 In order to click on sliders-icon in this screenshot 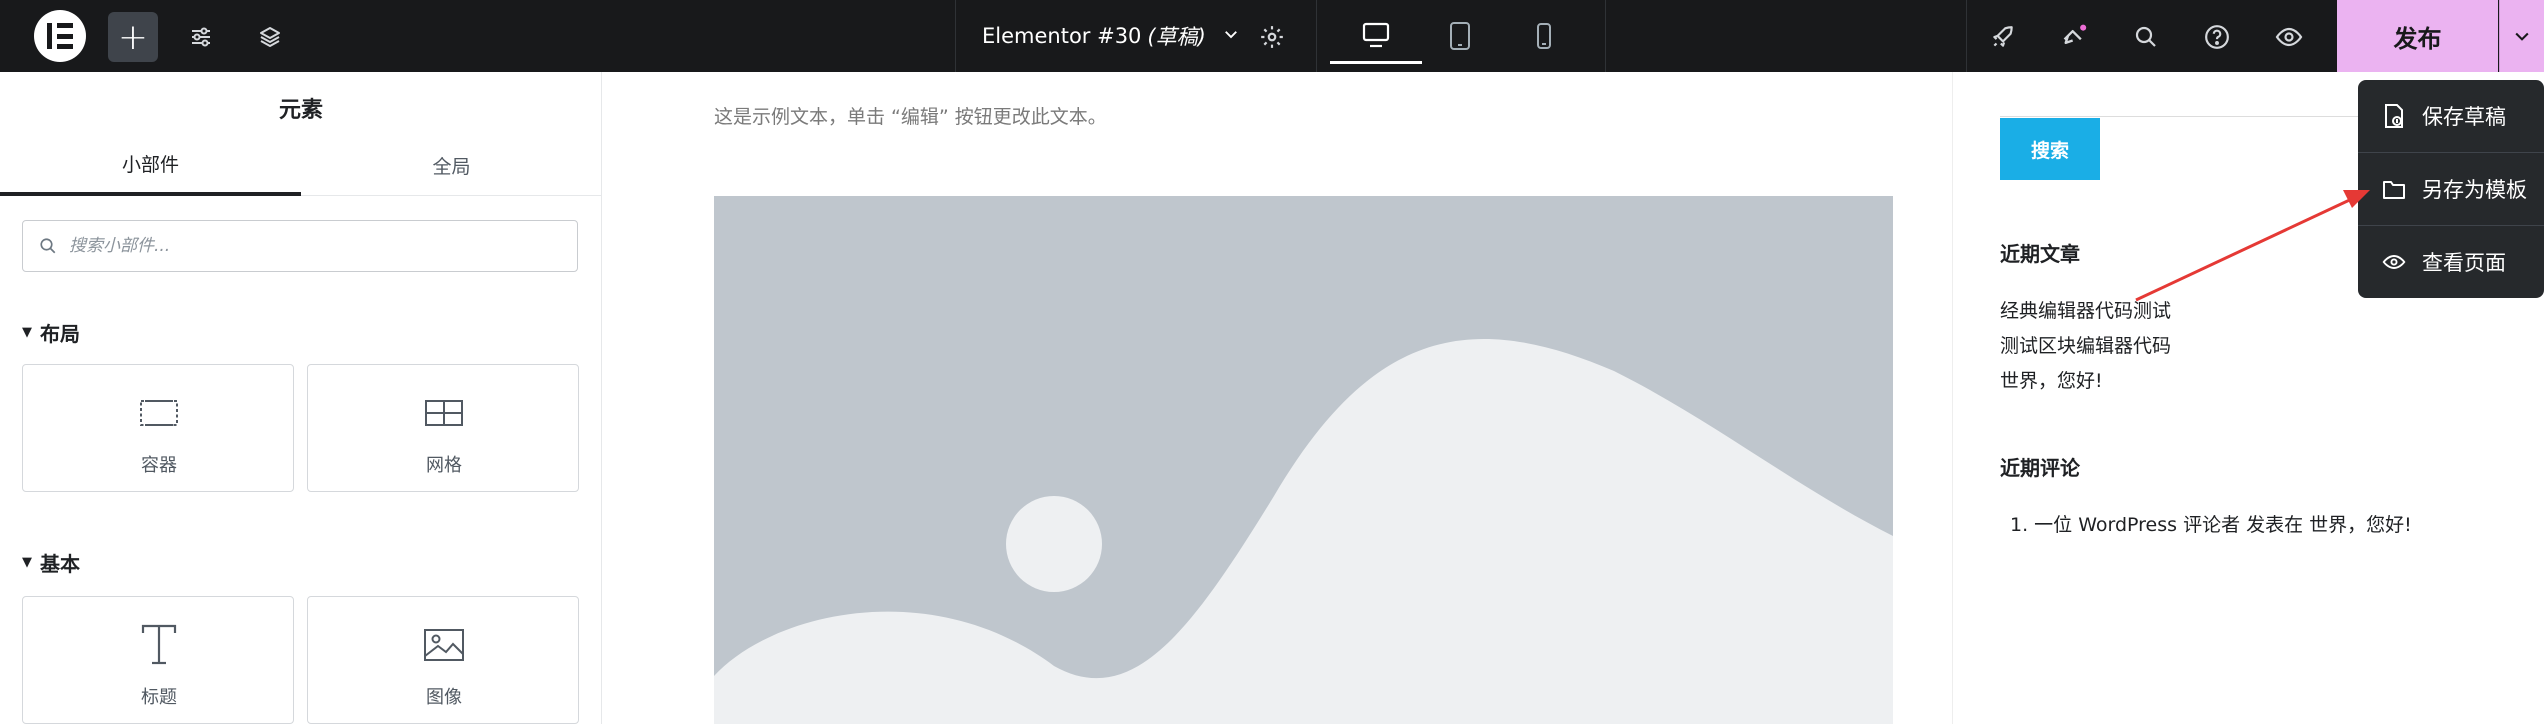, I will do `click(201, 37)`.